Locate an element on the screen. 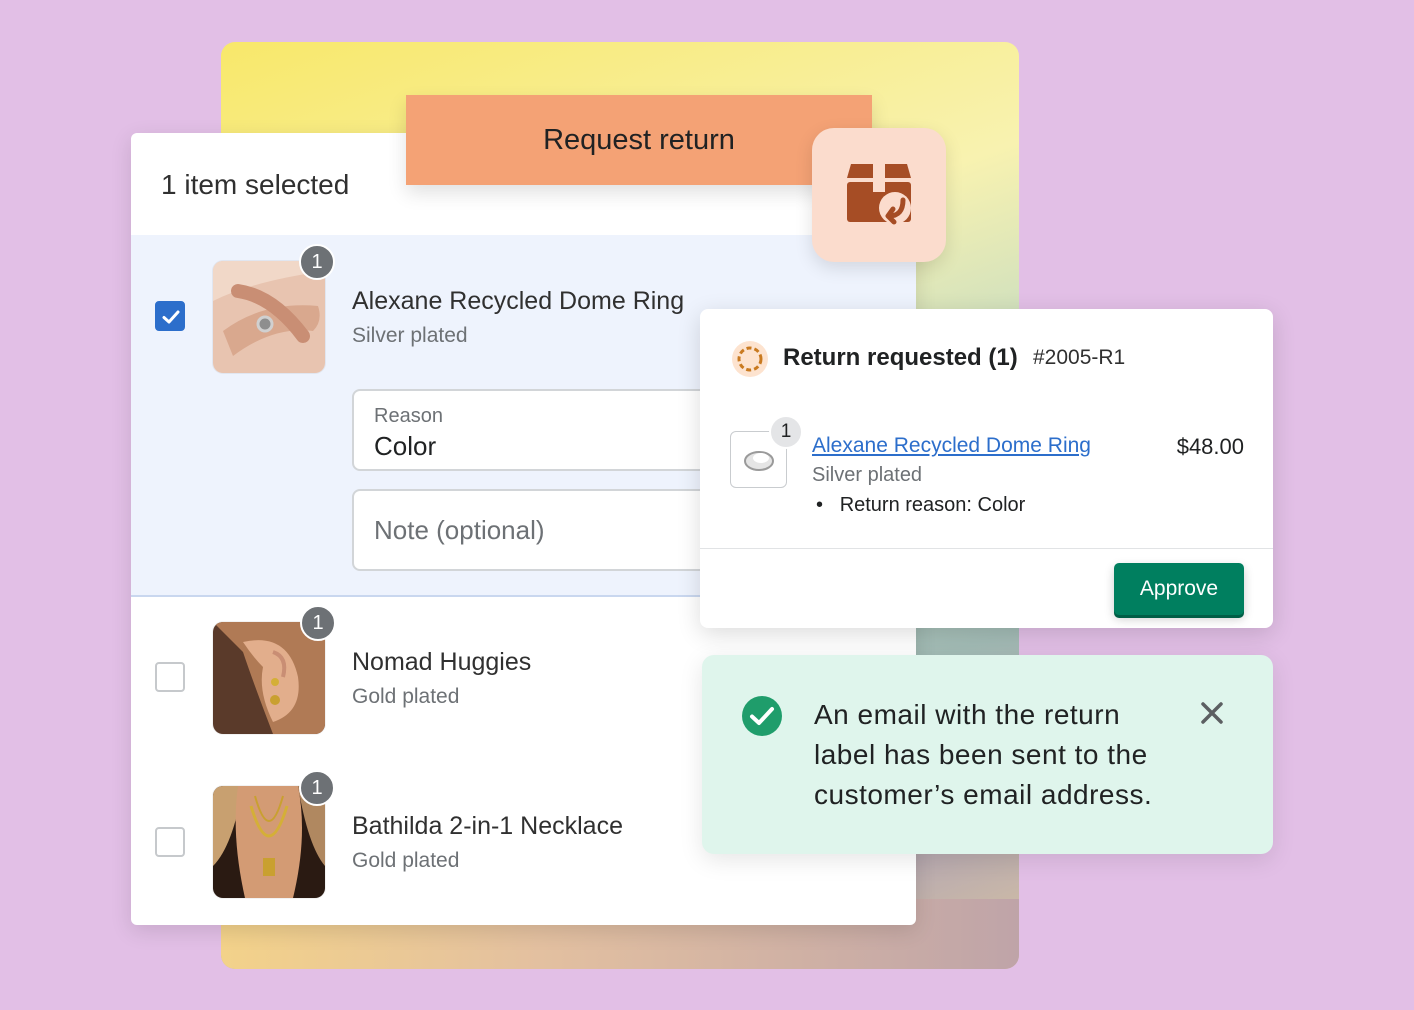 The width and height of the screenshot is (1414, 1010). reason-value: Color is located at coordinates (405, 446).